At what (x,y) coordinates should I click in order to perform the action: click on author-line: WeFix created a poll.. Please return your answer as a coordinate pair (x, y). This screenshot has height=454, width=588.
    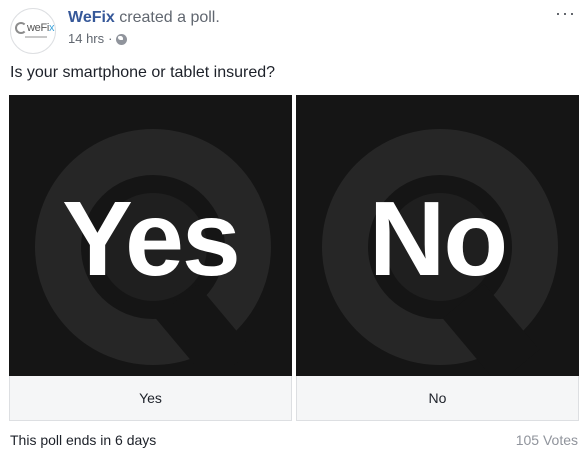
    Looking at the image, I should click on (144, 18).